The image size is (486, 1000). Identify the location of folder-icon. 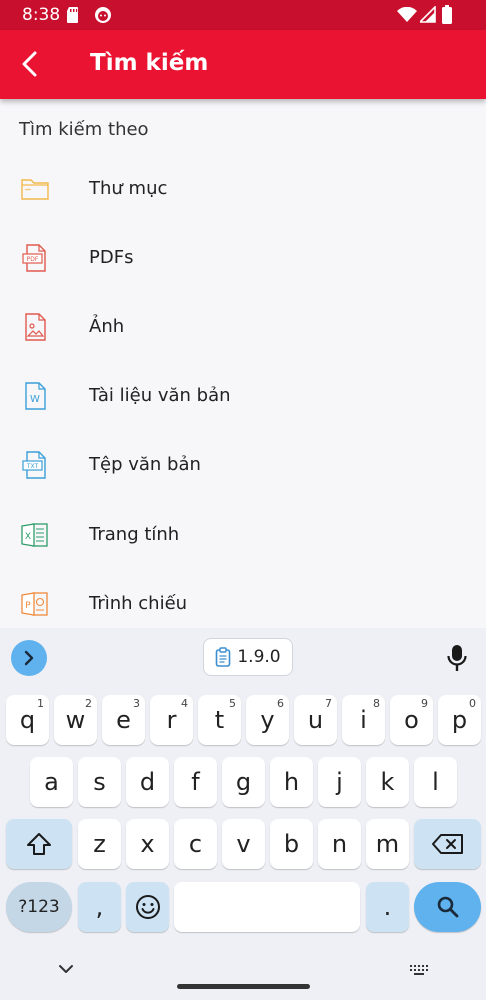
(35, 189).